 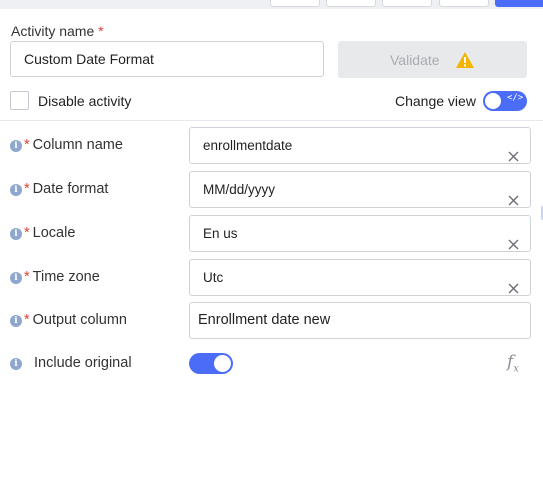 I want to click on time-zone-label: * Time zone, so click(x=62, y=277).